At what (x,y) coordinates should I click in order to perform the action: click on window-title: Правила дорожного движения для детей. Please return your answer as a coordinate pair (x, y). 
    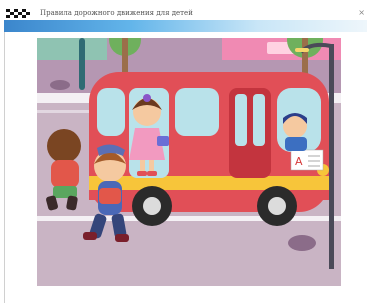
    Looking at the image, I should click on (116, 13).